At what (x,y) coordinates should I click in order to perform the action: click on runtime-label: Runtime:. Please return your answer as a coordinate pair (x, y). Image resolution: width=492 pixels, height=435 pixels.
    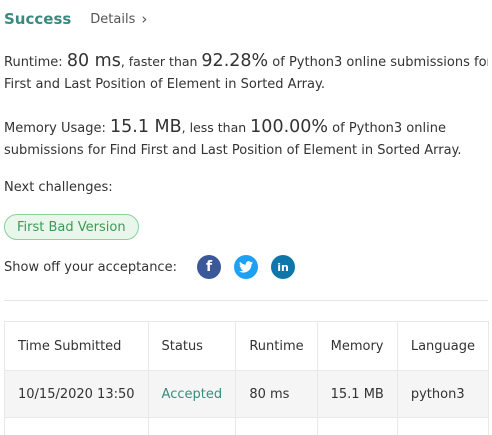
    Looking at the image, I should click on (35, 62).